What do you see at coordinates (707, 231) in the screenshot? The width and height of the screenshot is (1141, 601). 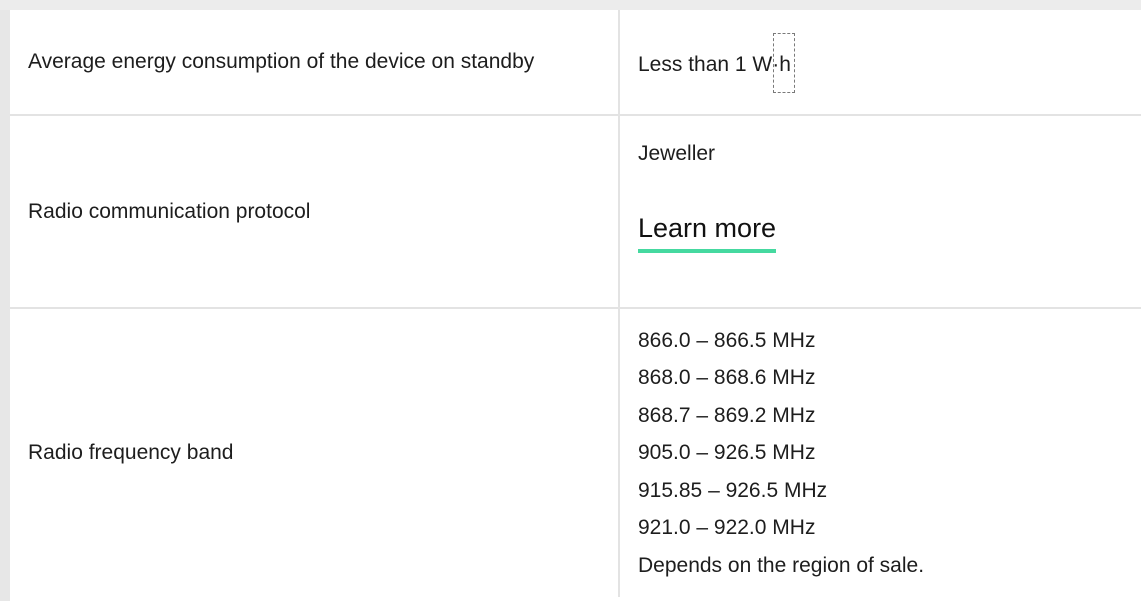 I see `learn-more-link: Learn more` at bounding box center [707, 231].